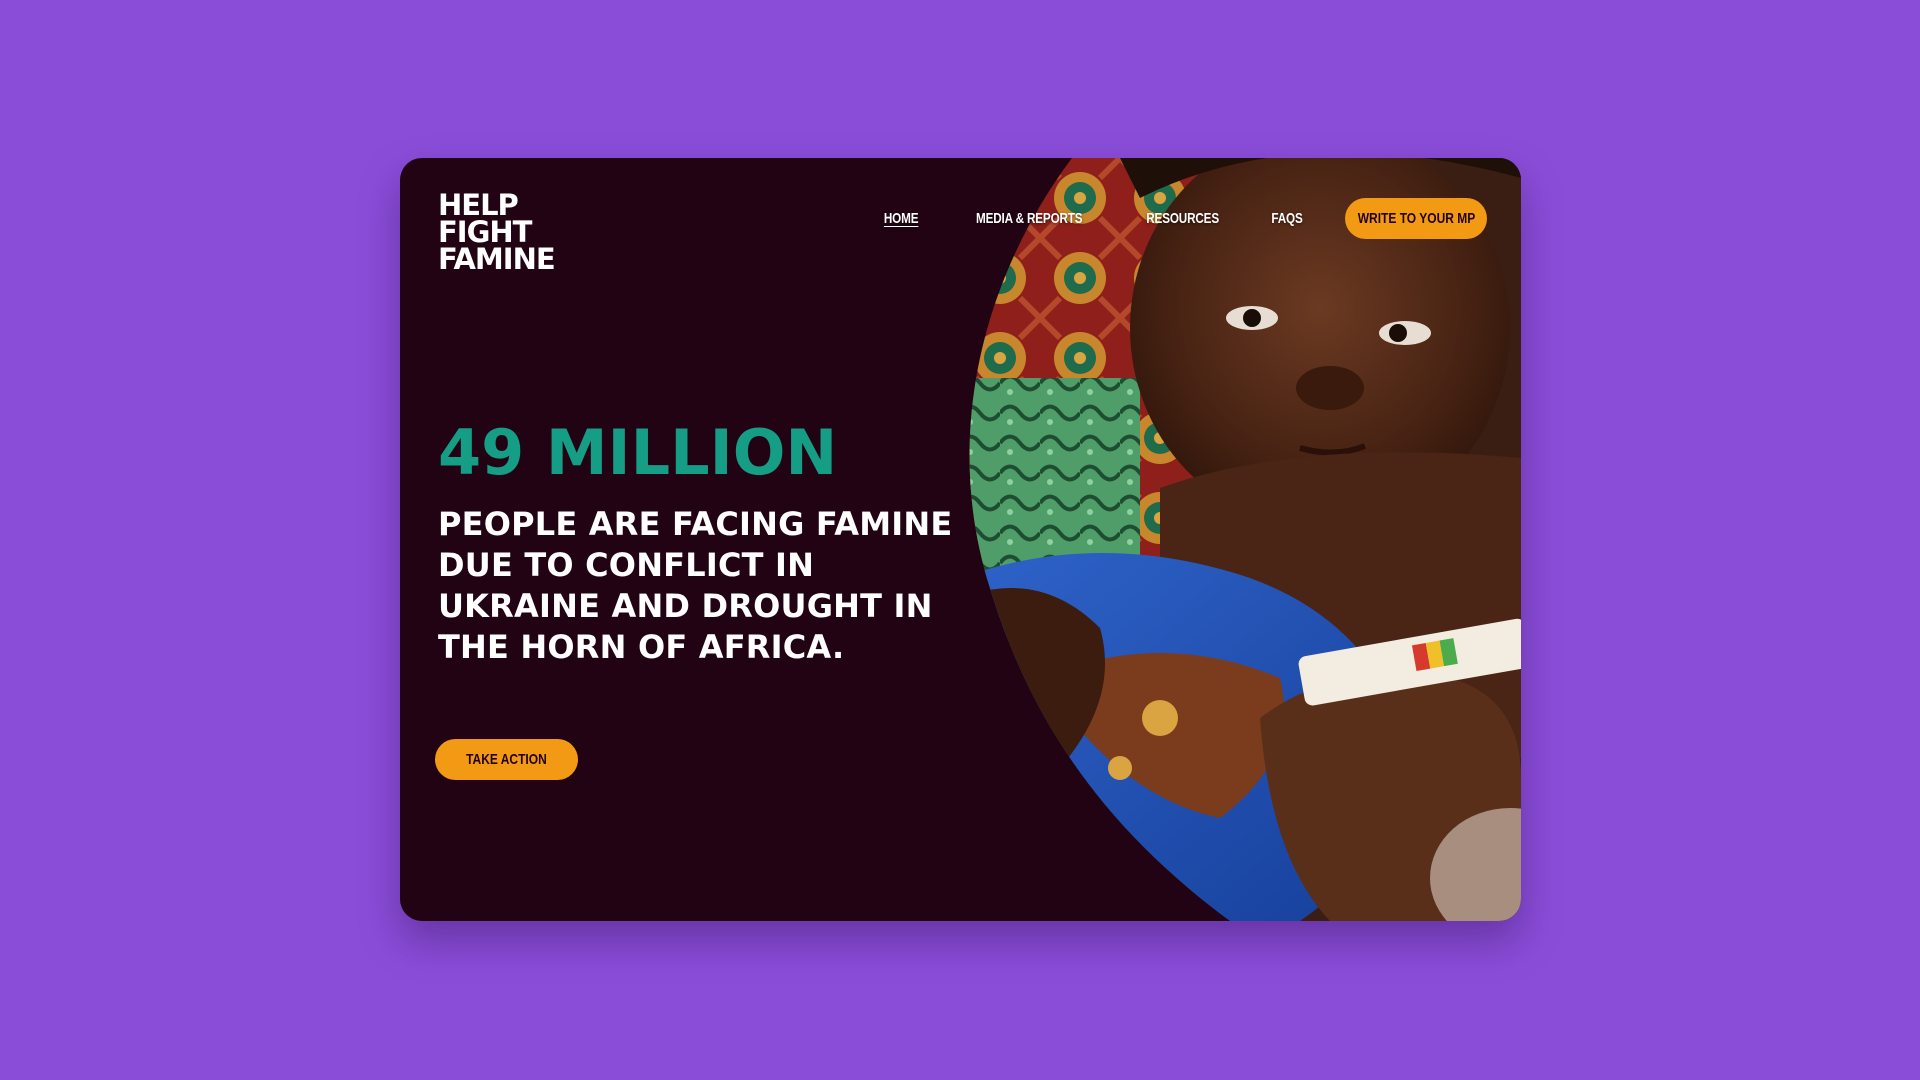 The image size is (1920, 1080). What do you see at coordinates (638, 452) in the screenshot?
I see `hero-stat: 49 MILLION` at bounding box center [638, 452].